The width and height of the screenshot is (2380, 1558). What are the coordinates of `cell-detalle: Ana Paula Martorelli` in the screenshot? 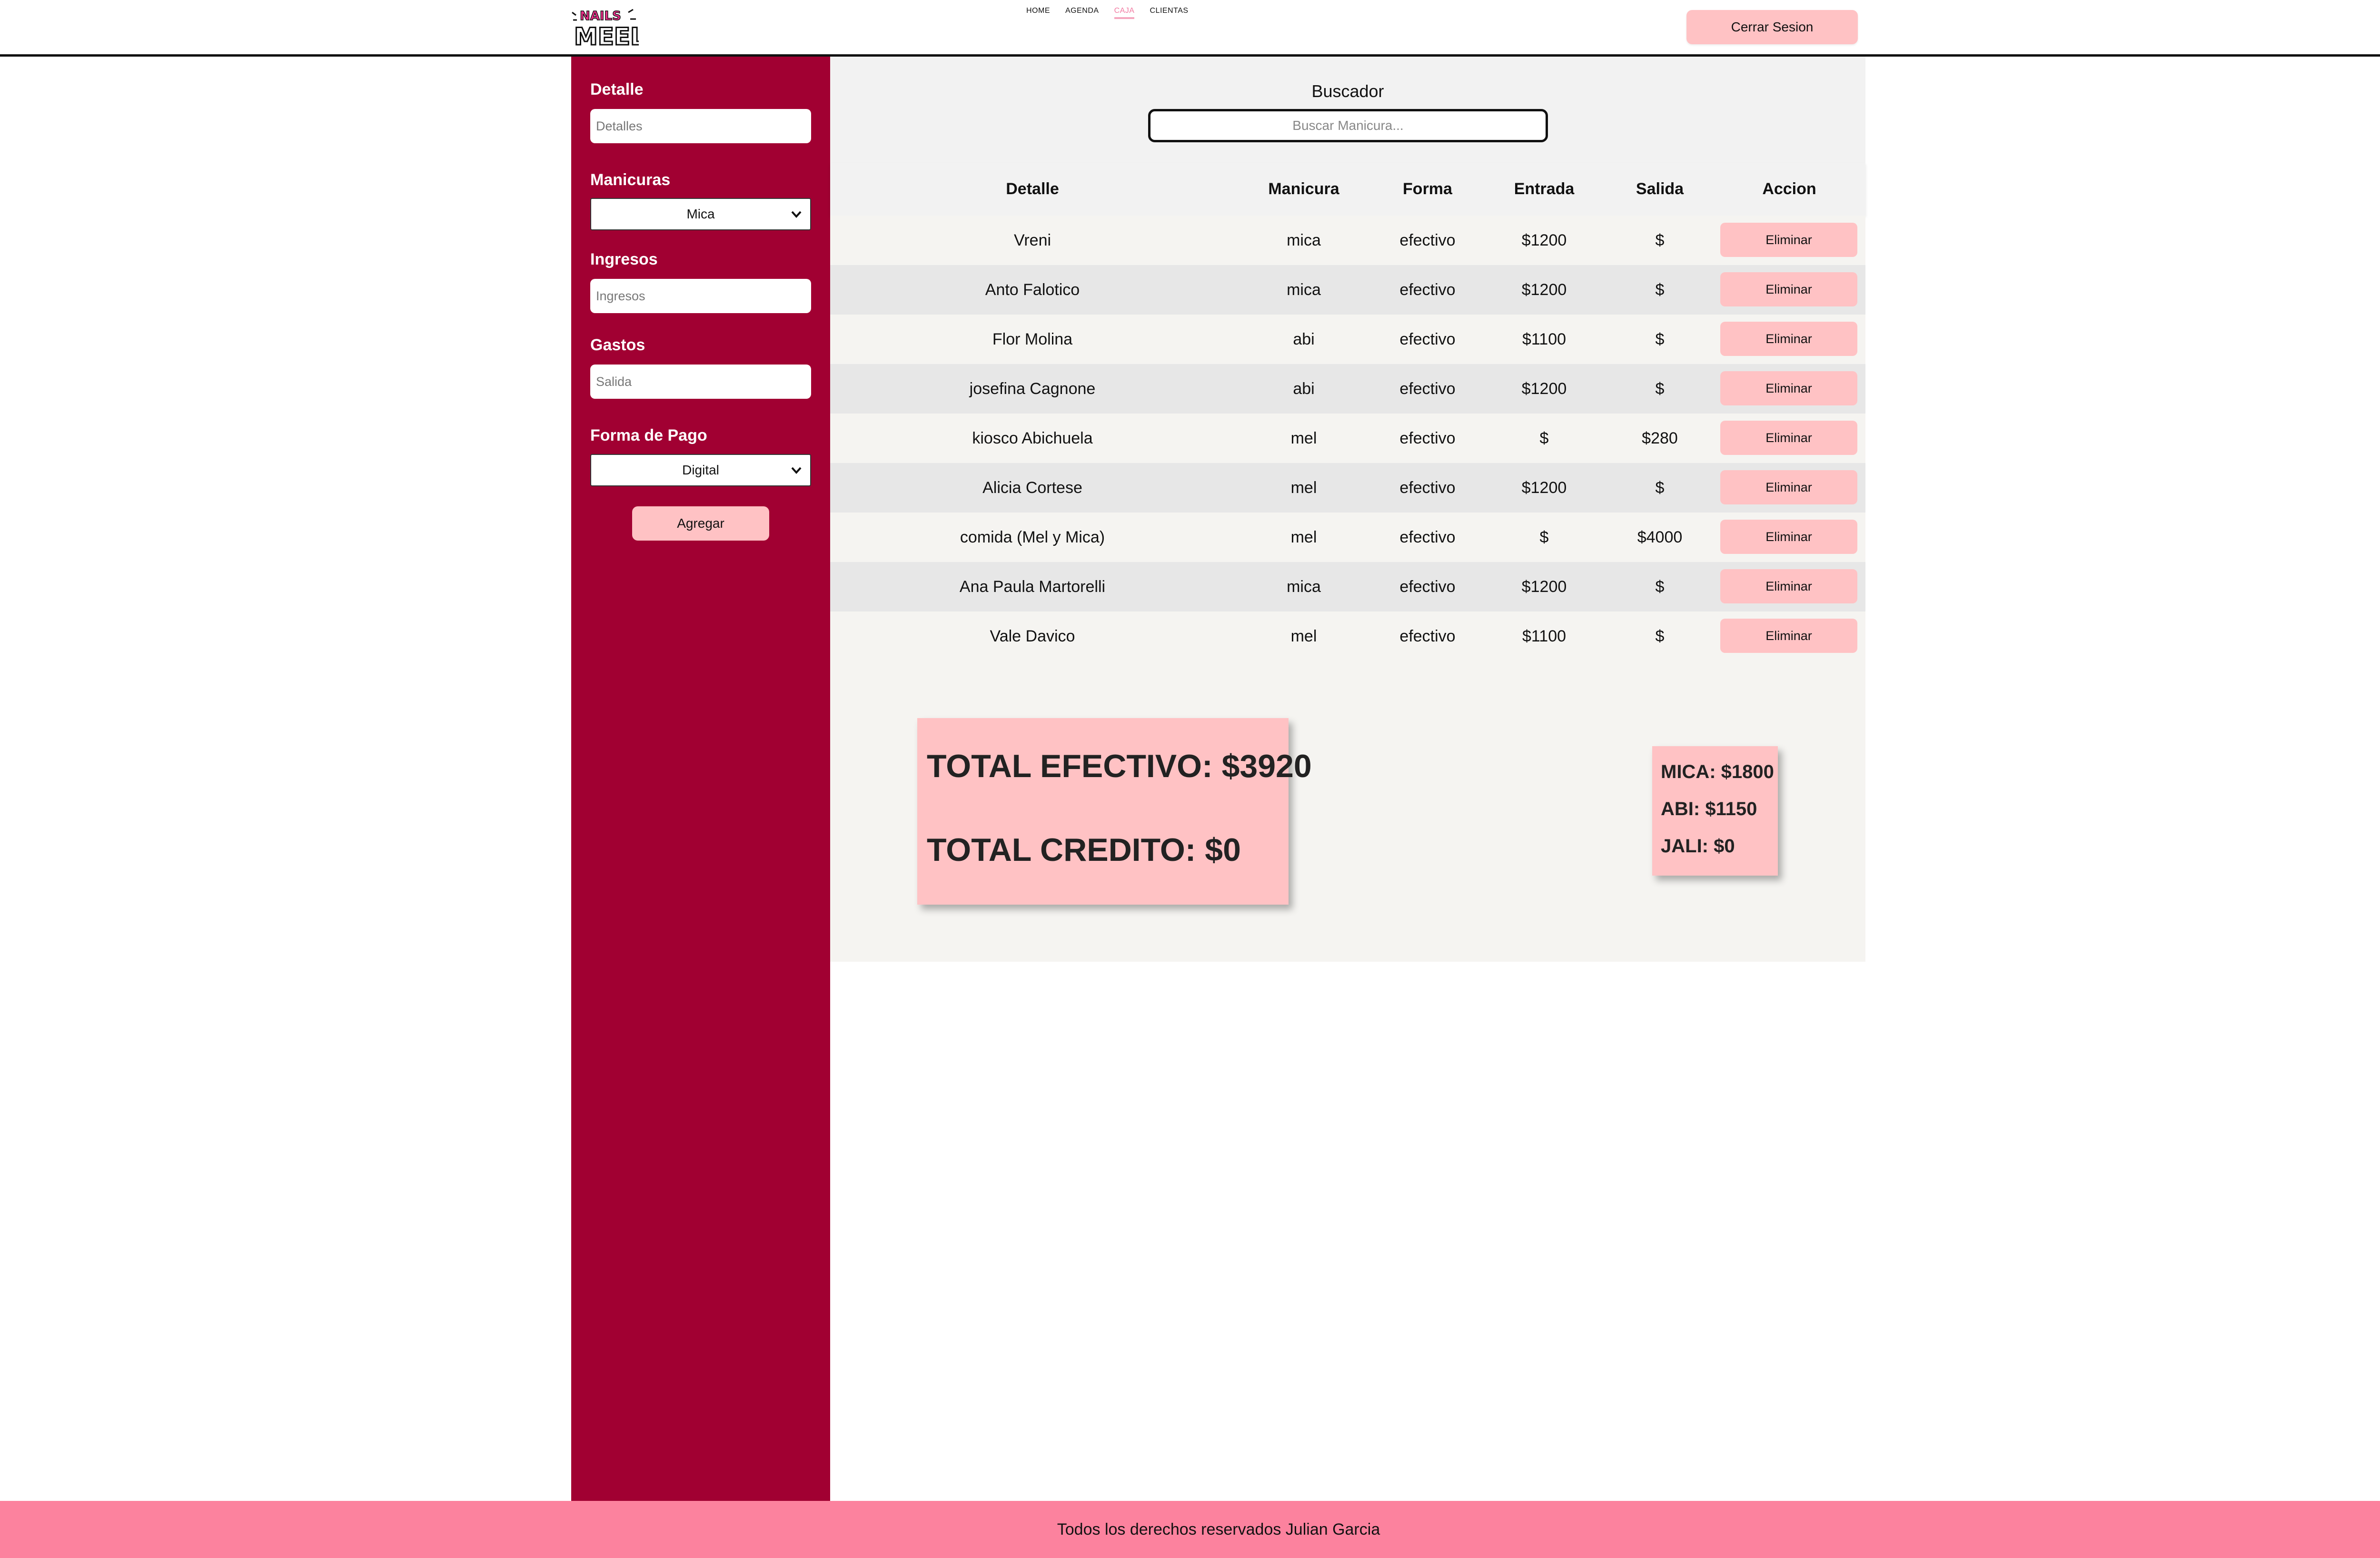 It's located at (1032, 587).